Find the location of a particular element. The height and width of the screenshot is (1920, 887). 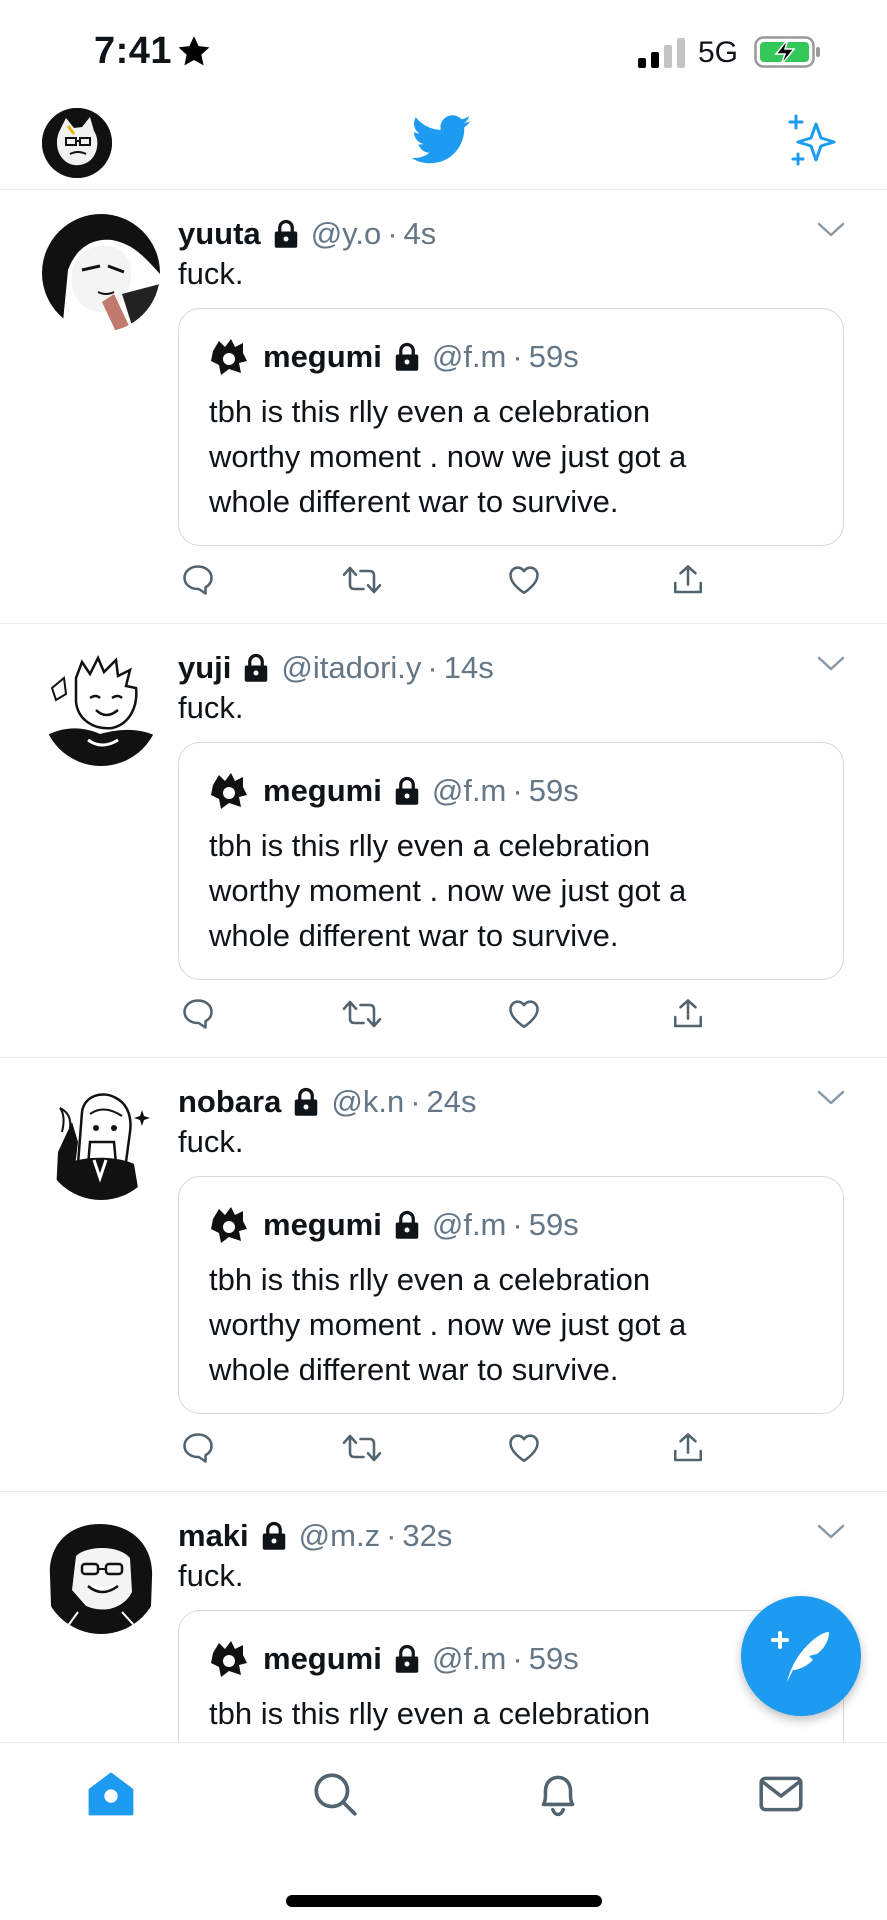

tweet-header: maki @m.z · 32s is located at coordinates (315, 1536).